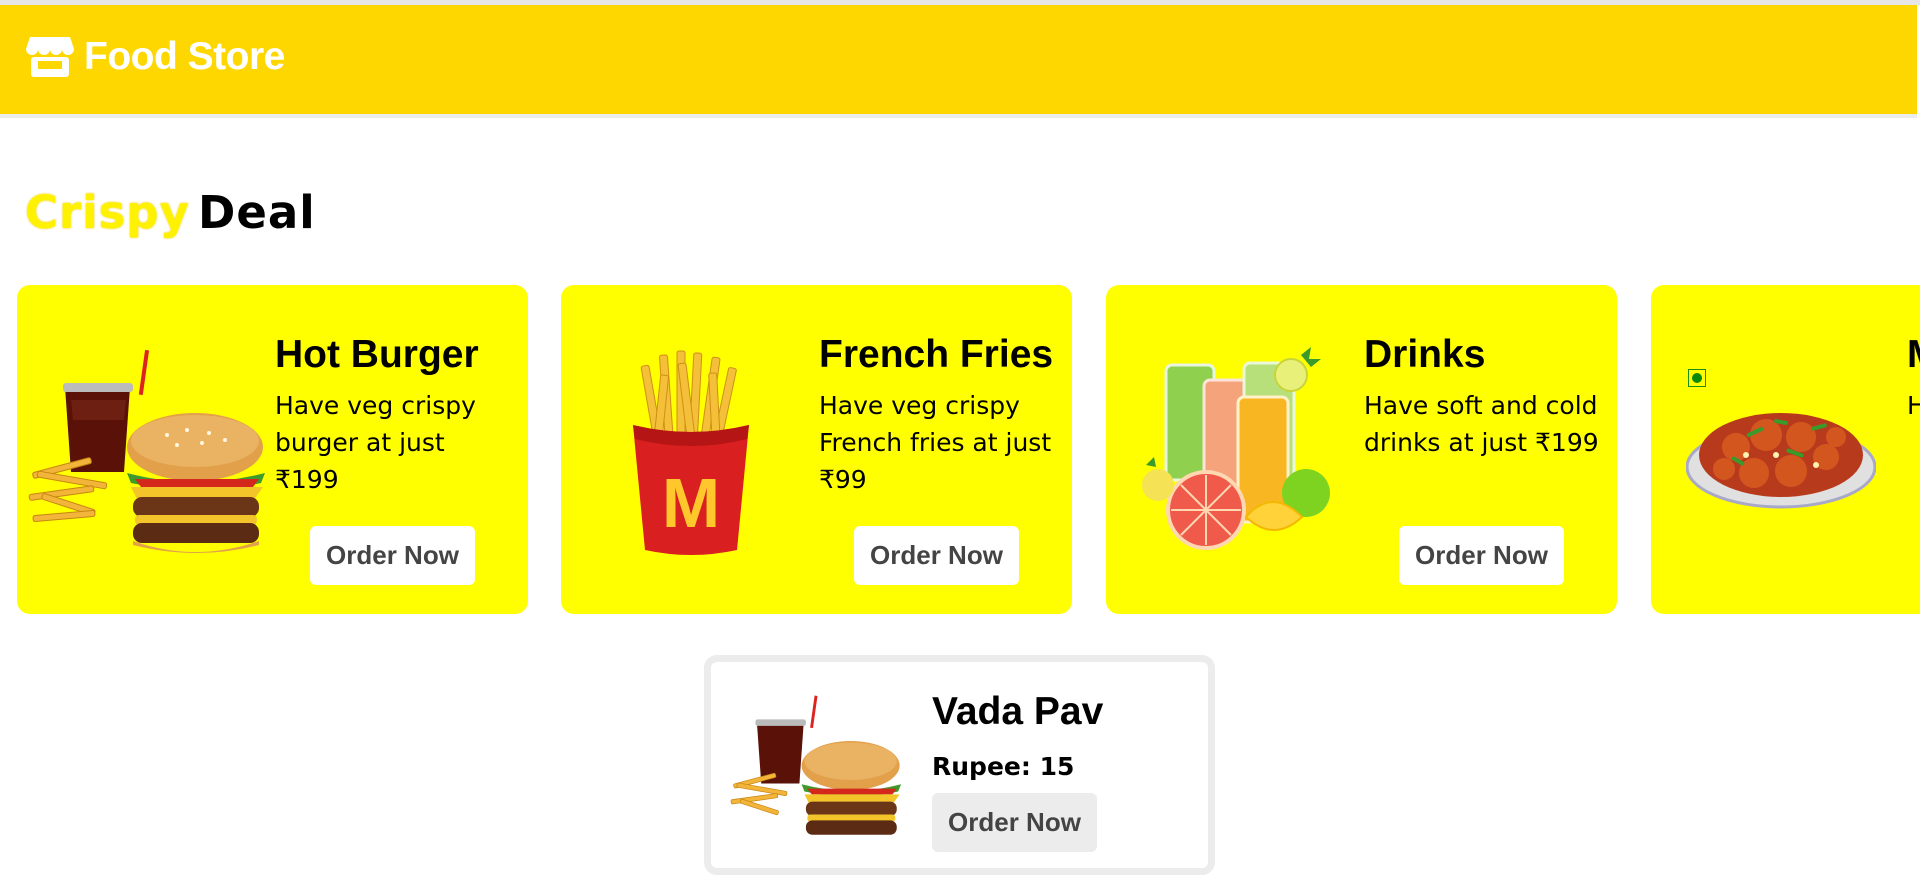 The height and width of the screenshot is (875, 1920). I want to click on card-title: Drinks, so click(1425, 354).